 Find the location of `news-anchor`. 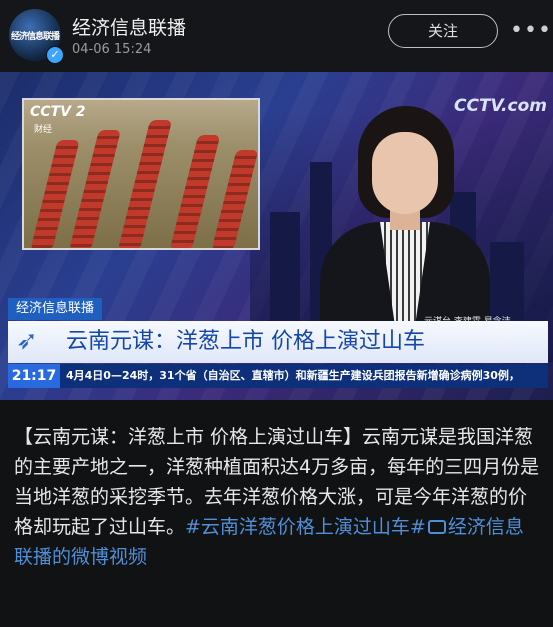

news-anchor is located at coordinates (405, 219).